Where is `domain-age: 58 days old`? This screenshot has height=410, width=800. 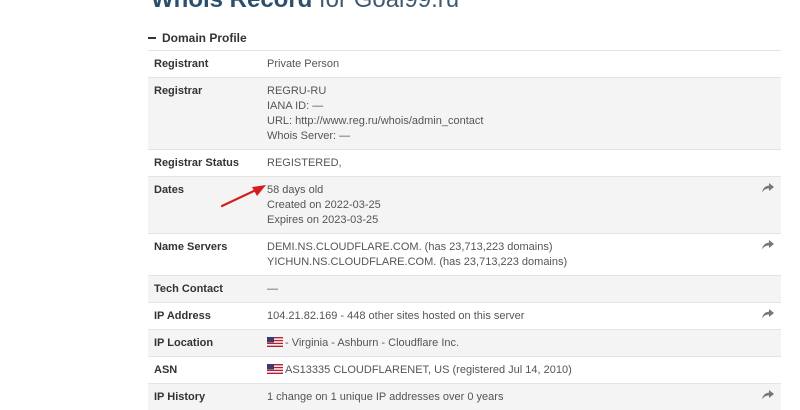
domain-age: 58 days old is located at coordinates (508, 190).